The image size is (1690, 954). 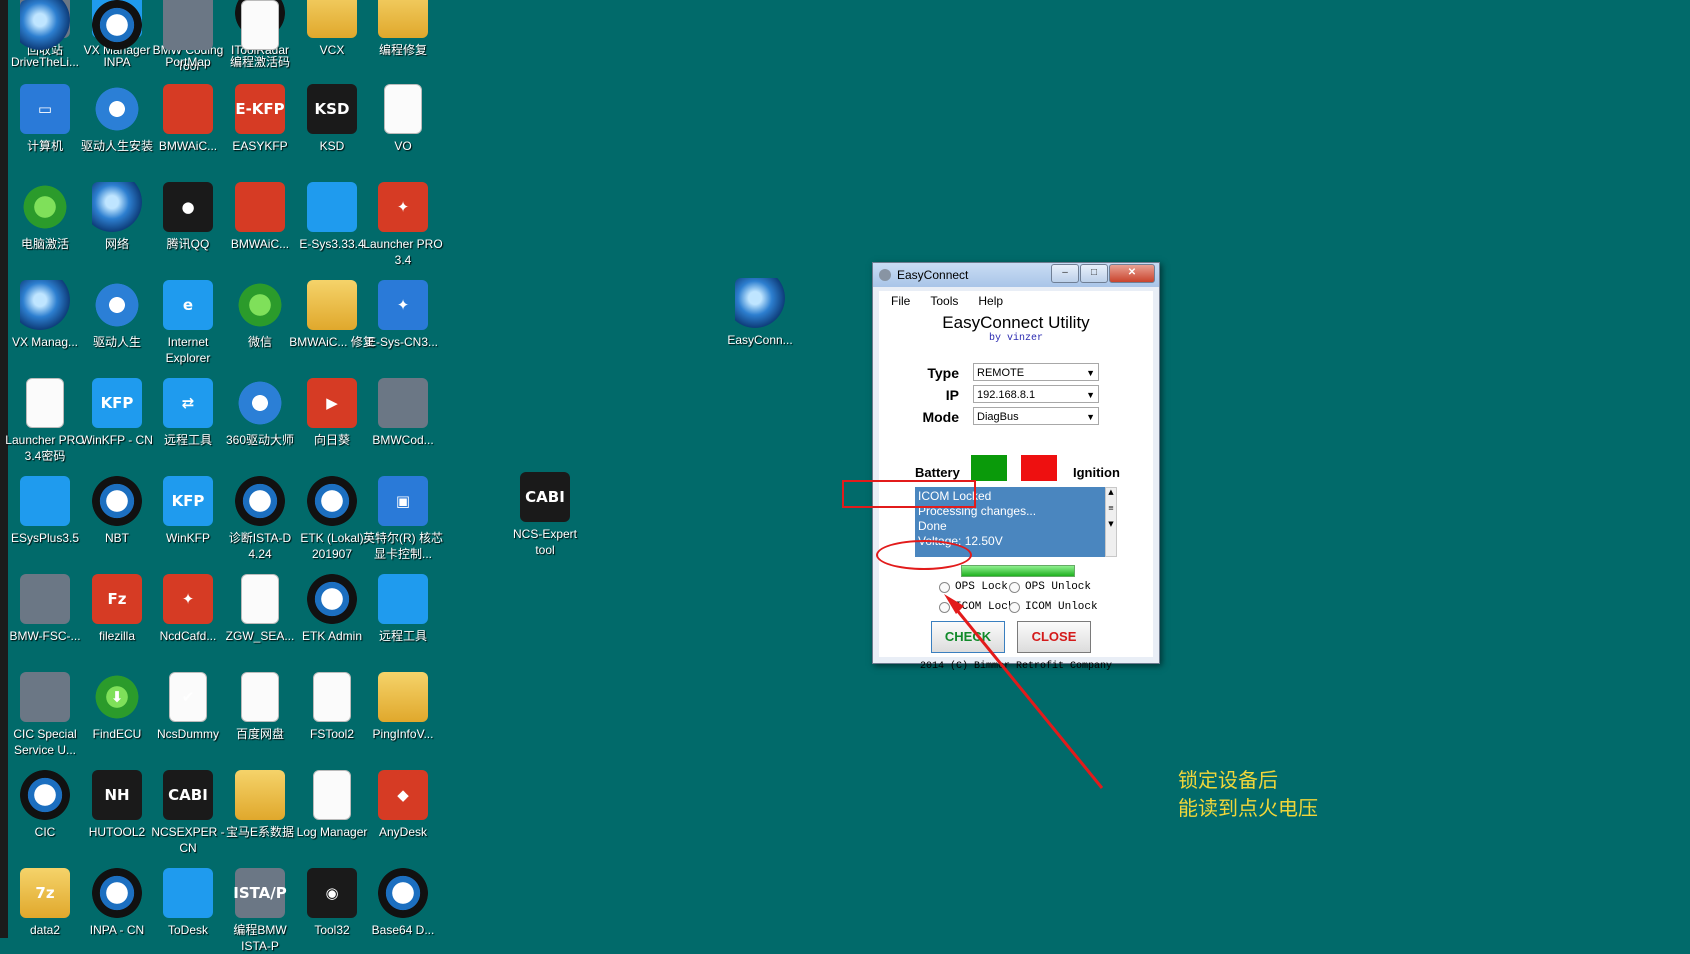 What do you see at coordinates (1228, 780) in the screenshot?
I see `annotation-line: 锁定设备后` at bounding box center [1228, 780].